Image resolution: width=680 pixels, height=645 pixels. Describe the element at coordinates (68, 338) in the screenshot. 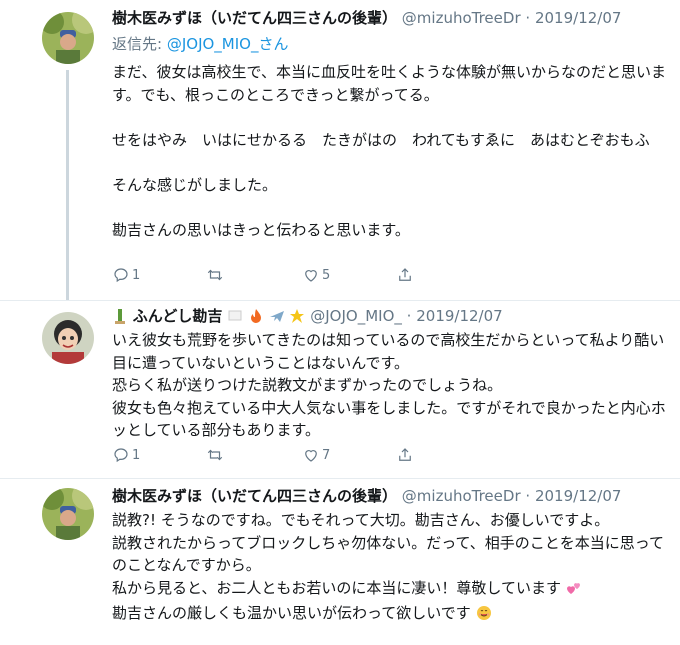

I see `avatar-kankichi` at that location.